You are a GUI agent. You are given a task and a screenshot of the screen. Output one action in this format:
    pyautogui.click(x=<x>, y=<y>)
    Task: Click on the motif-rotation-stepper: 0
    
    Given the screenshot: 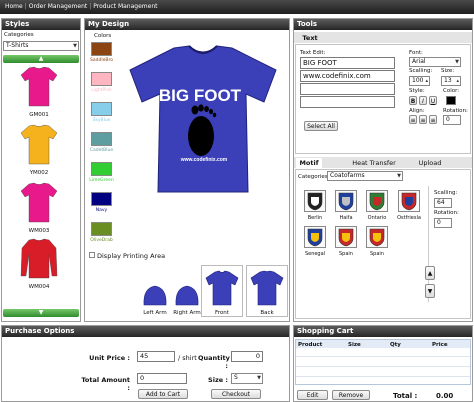 What is the action you would take?
    pyautogui.click(x=443, y=223)
    